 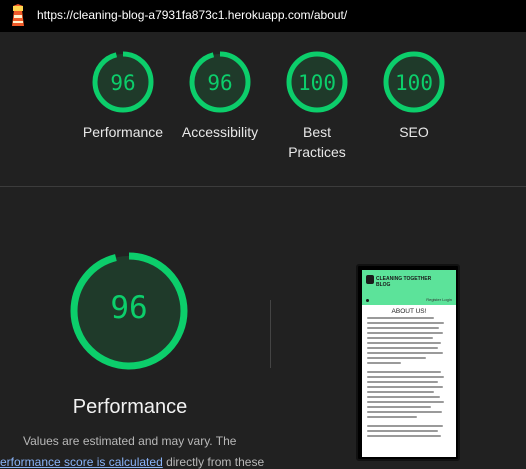 I want to click on score-calculation-link: erformance score is calculated, so click(x=81, y=462).